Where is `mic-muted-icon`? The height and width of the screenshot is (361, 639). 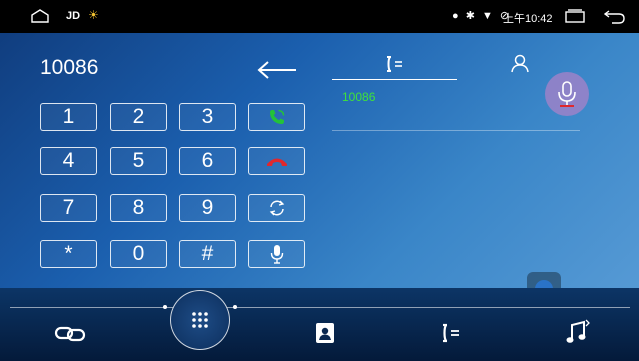 mic-muted-icon is located at coordinates (567, 94).